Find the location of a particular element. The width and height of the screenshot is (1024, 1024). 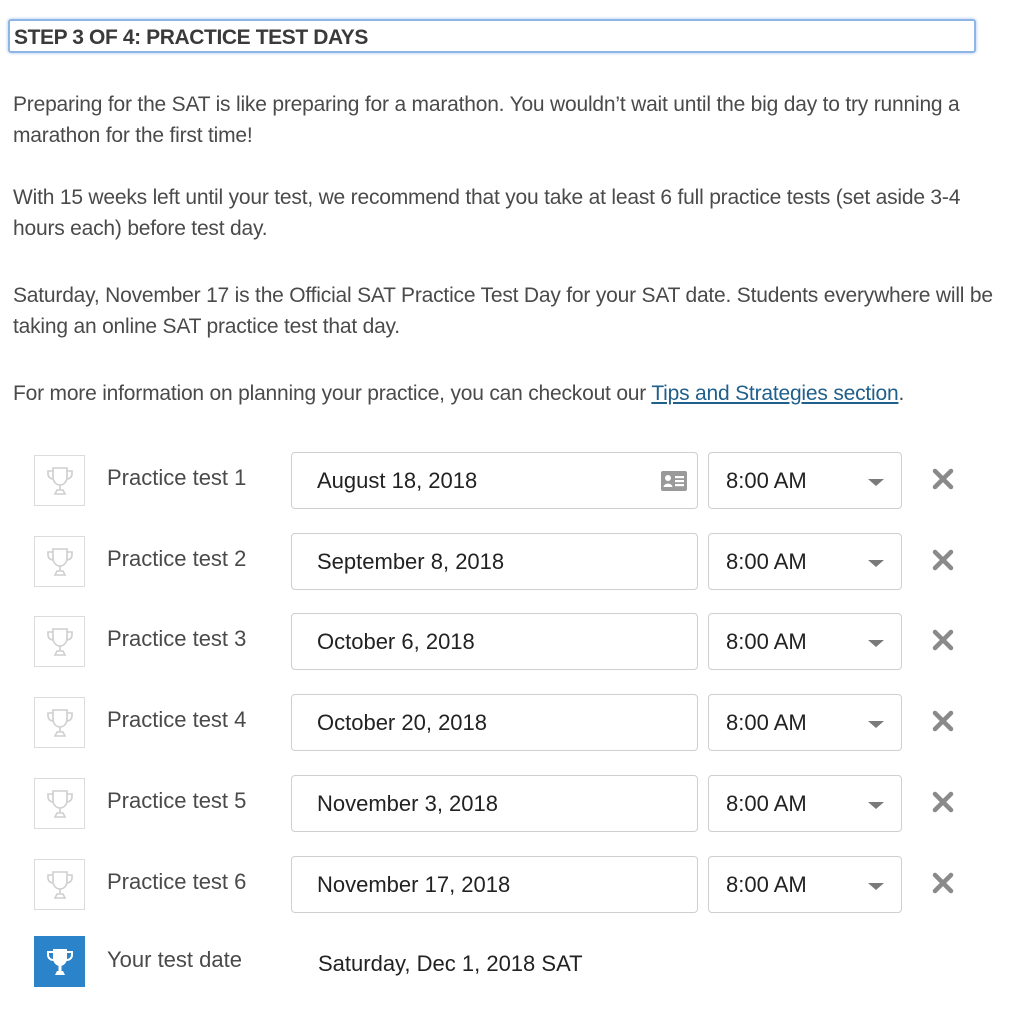

practice-test-row-5: Practice test 5 November 3, 2018 8:00 AM is located at coordinates (512, 805).